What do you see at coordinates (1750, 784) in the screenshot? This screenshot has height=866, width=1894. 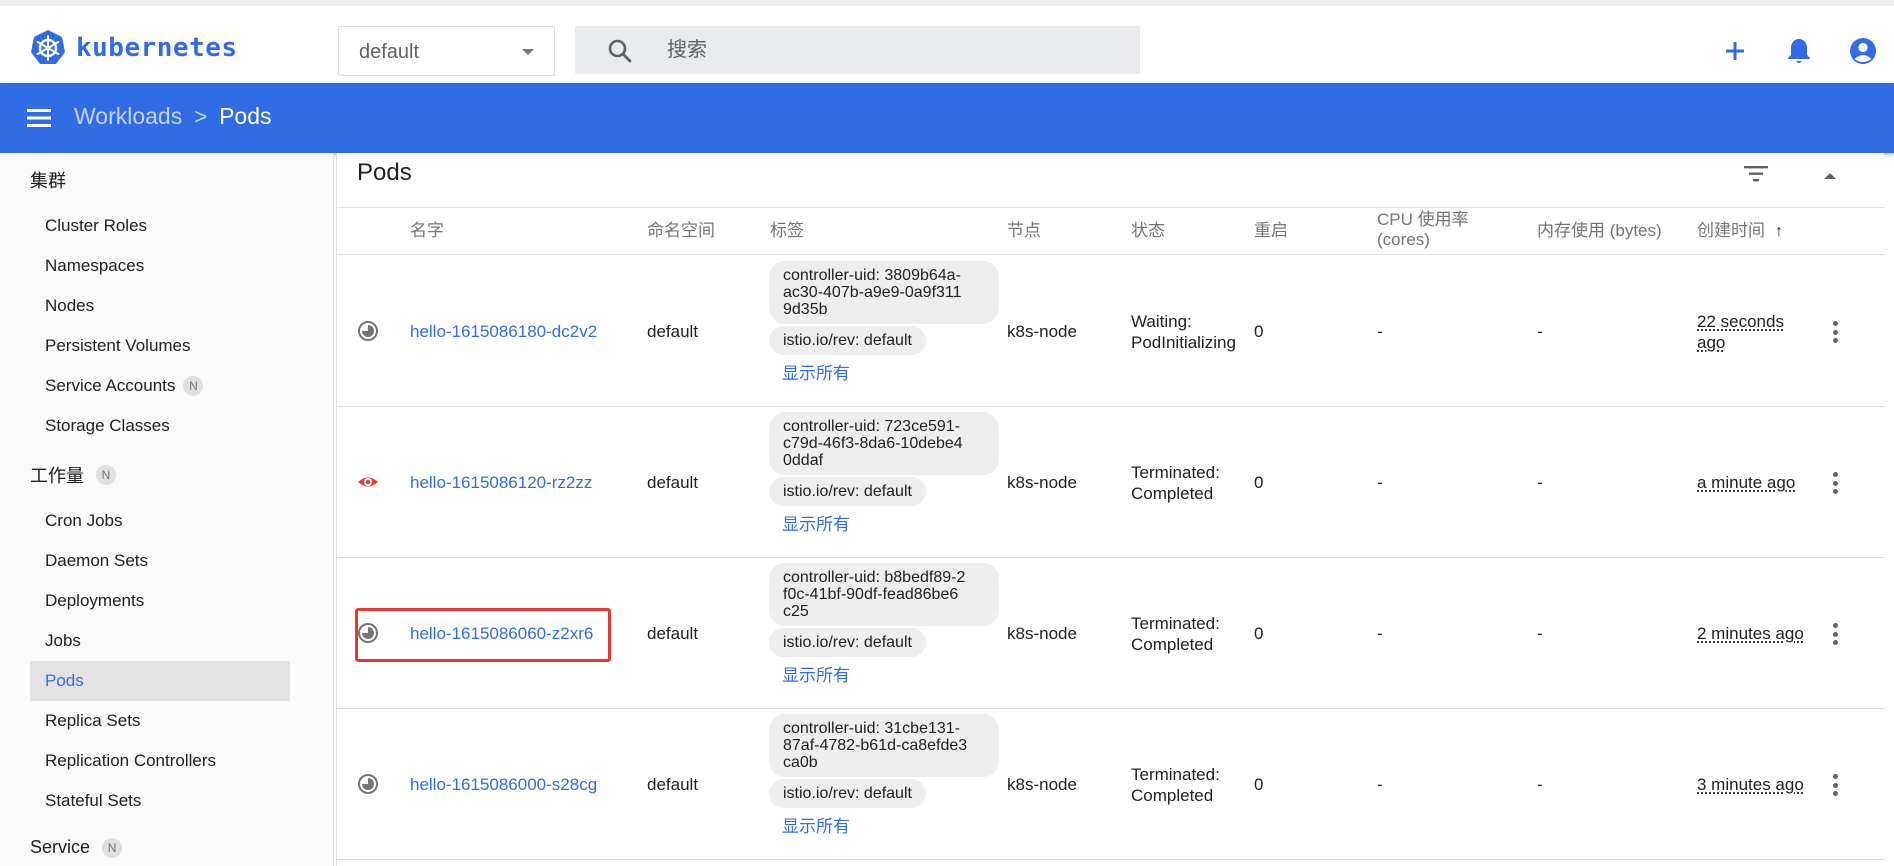 I see `pod-age: 3 minutes ago` at bounding box center [1750, 784].